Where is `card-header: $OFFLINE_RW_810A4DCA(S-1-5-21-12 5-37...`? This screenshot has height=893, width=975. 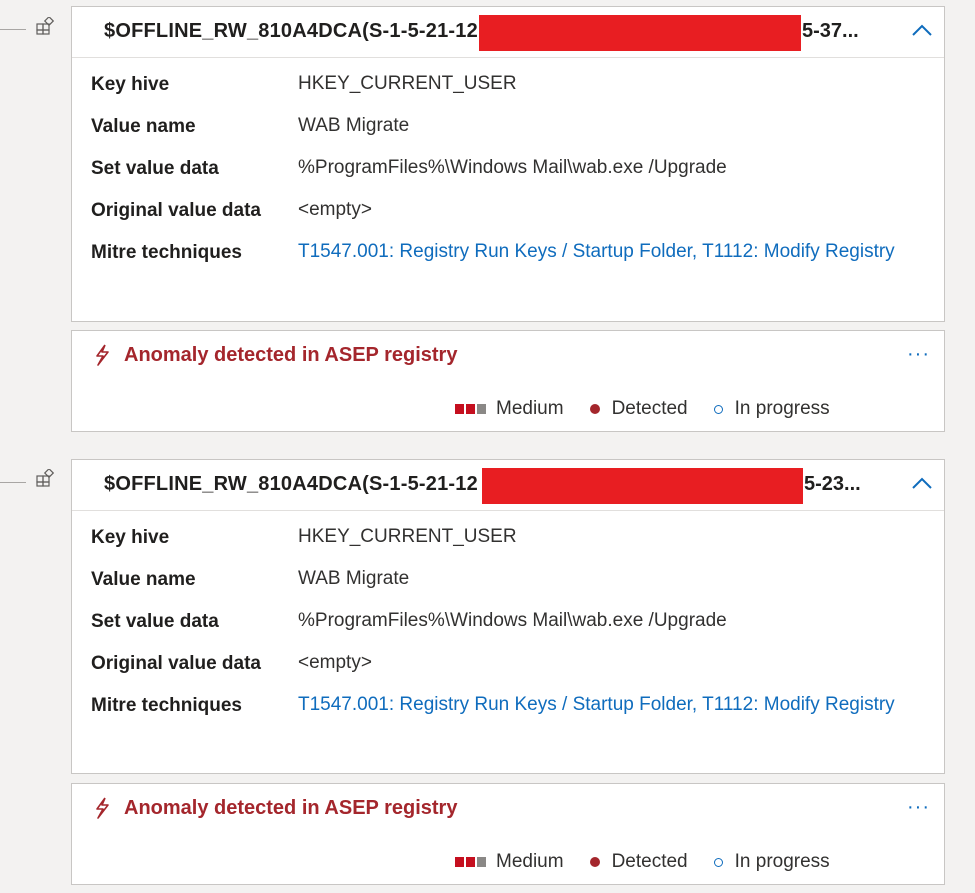 card-header: $OFFLINE_RW_810A4DCA(S-1-5-21-12 5-37... is located at coordinates (508, 32).